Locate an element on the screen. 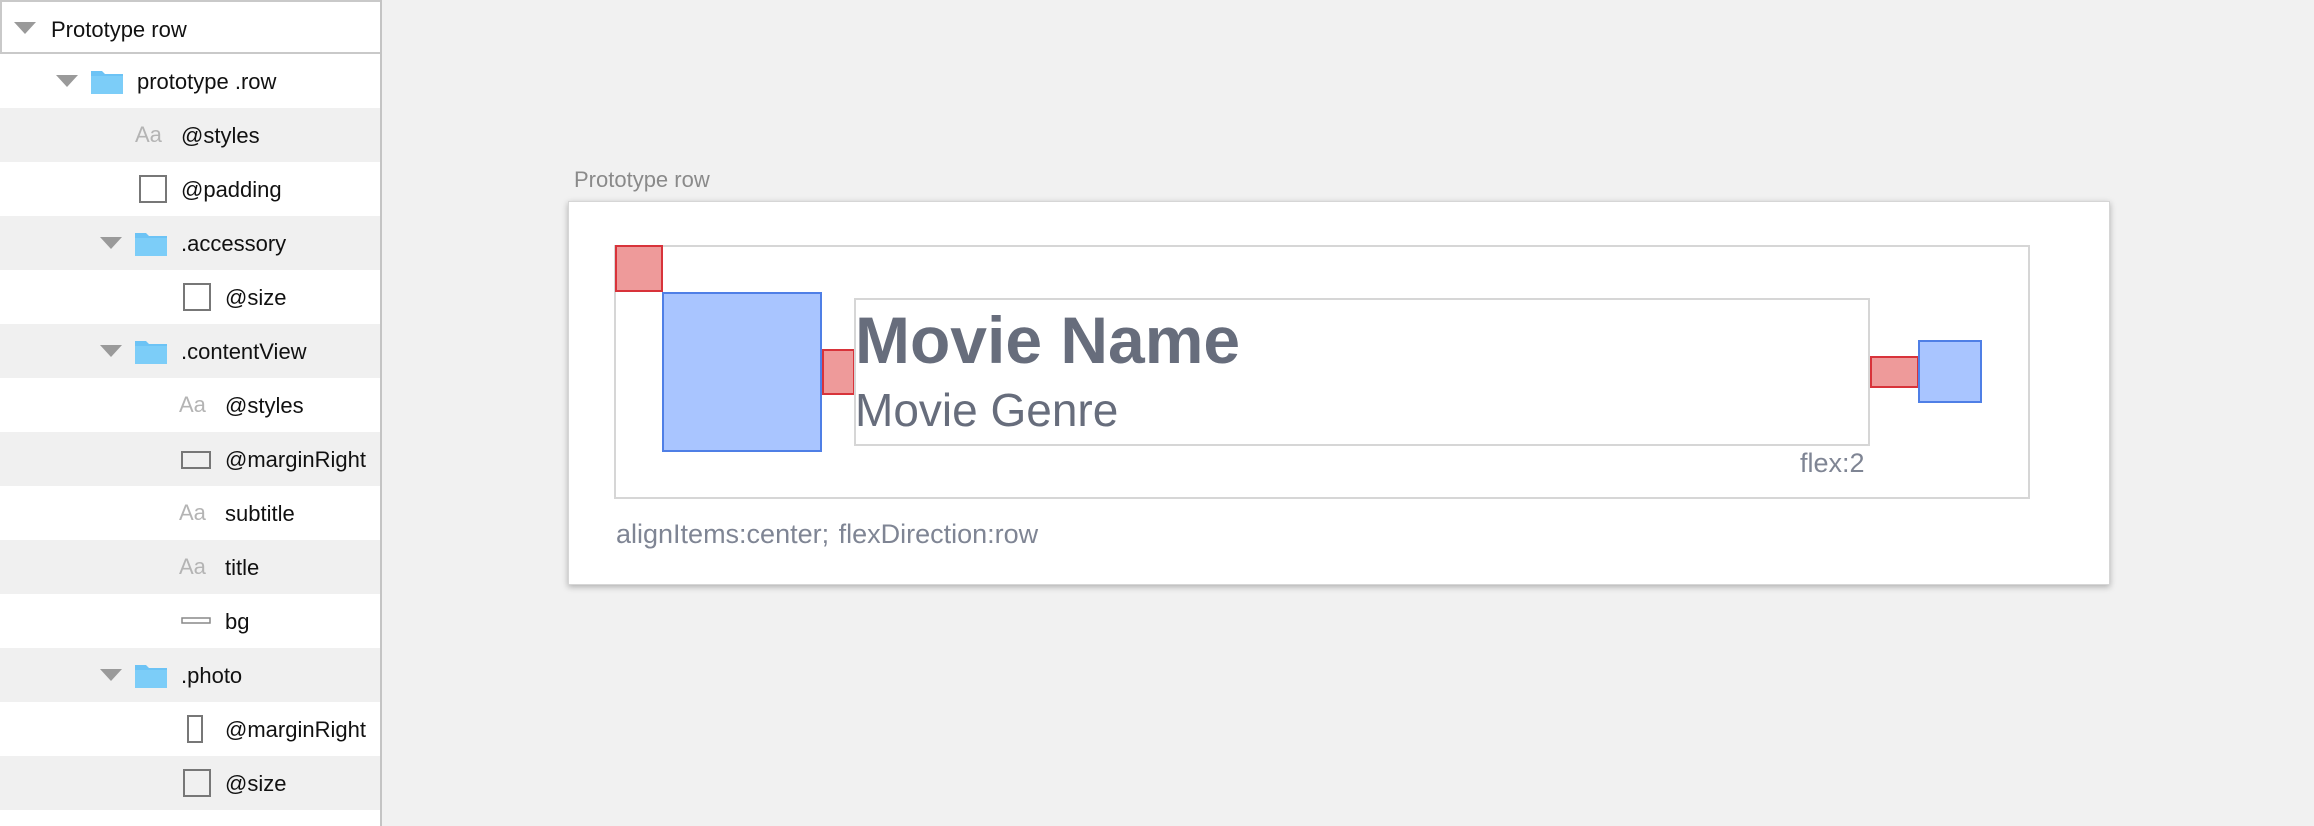 The height and width of the screenshot is (826, 2314). tree-item-label: @padding is located at coordinates (231, 189).